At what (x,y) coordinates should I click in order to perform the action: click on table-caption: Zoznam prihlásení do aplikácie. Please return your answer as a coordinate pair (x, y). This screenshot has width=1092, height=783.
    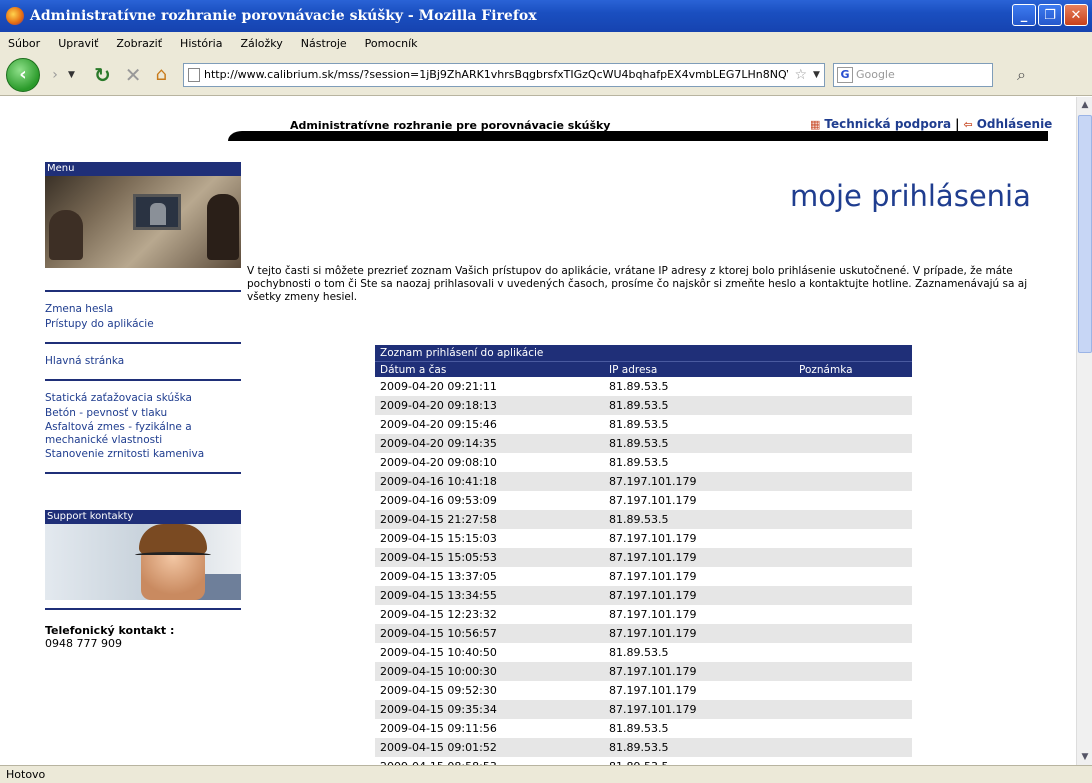
    Looking at the image, I should click on (643, 353).